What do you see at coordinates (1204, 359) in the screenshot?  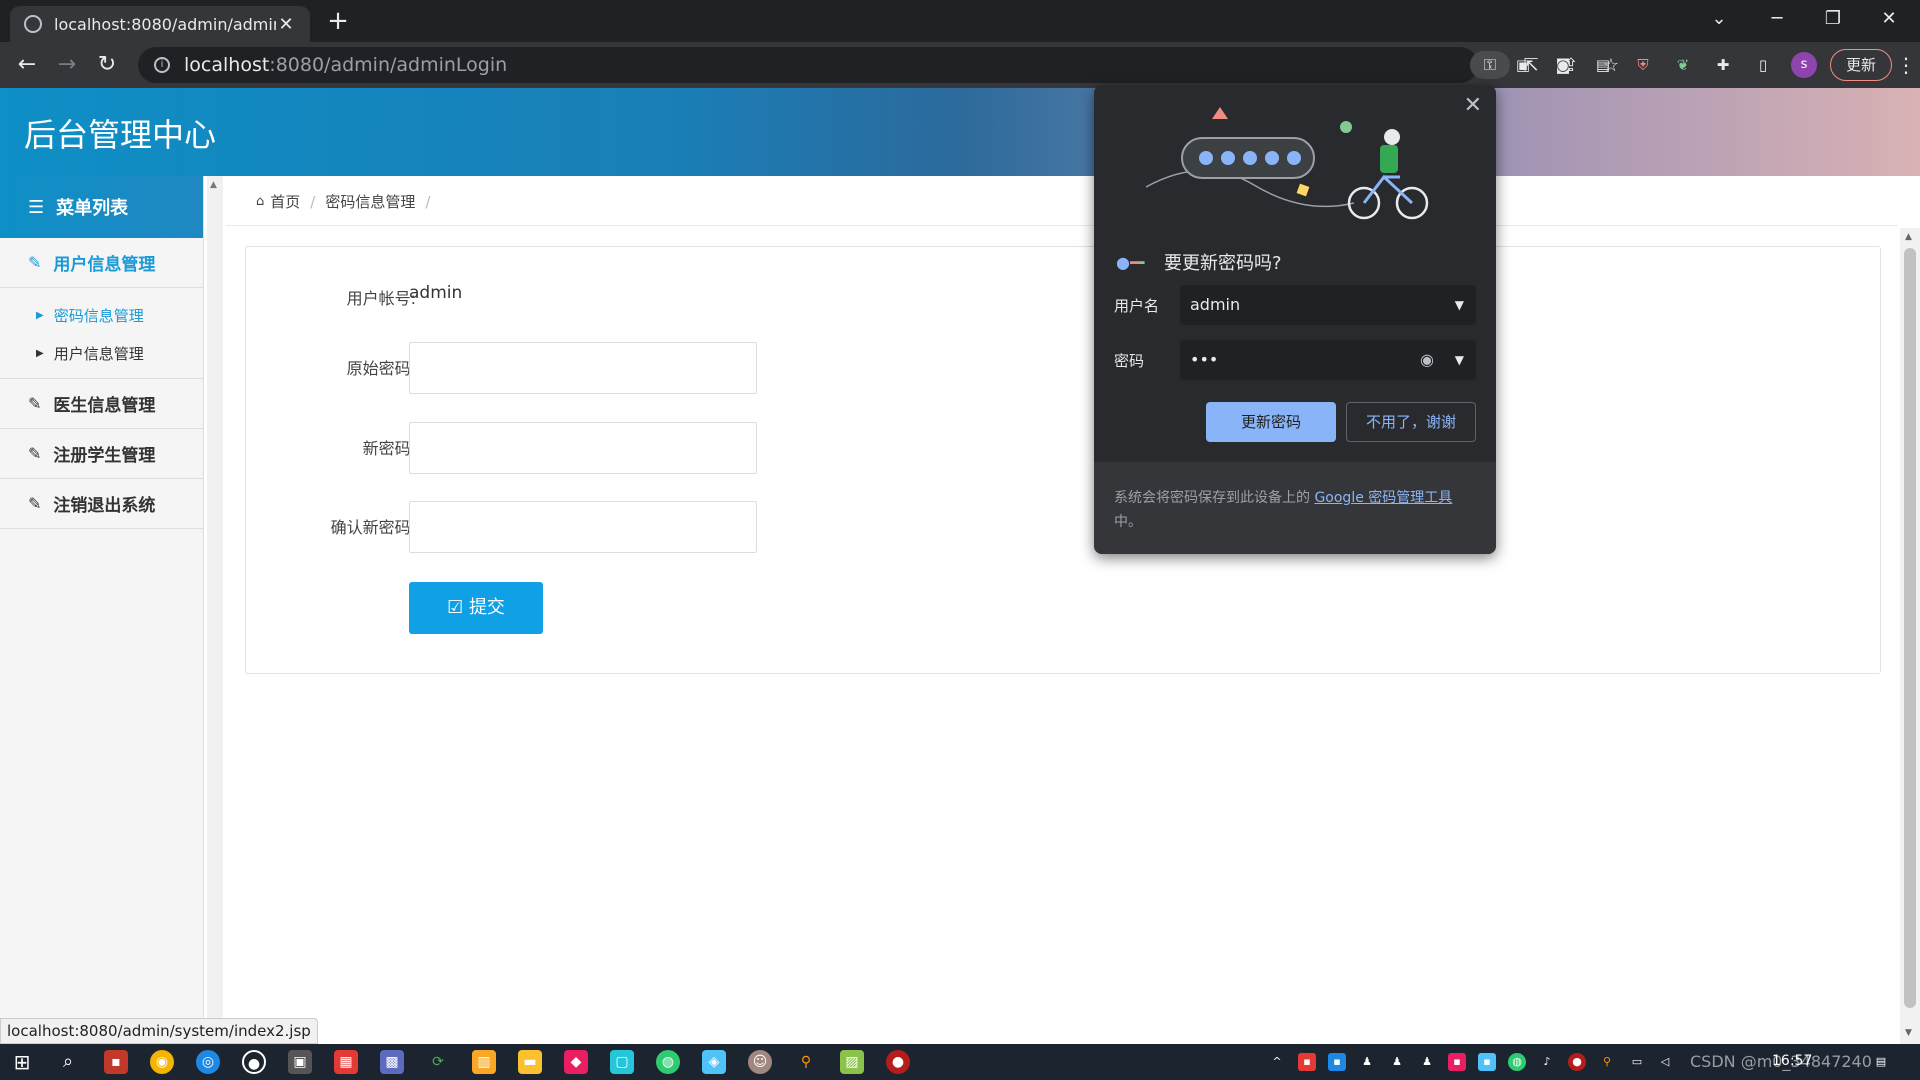 I see `password-value: •••` at bounding box center [1204, 359].